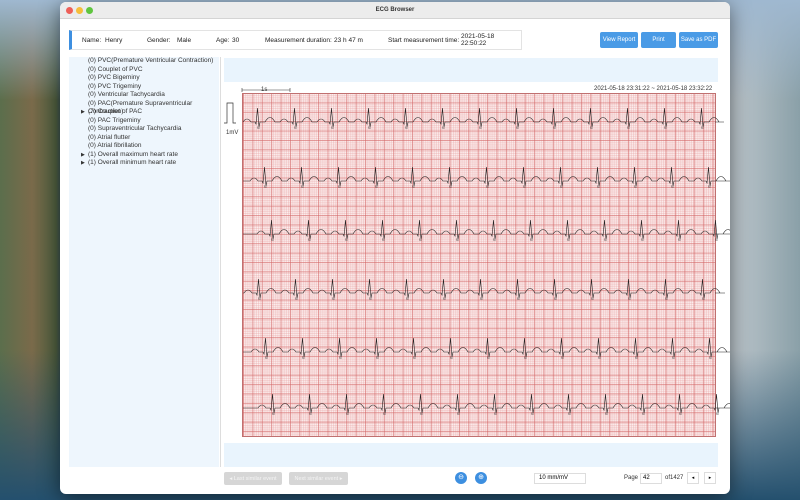 This screenshot has width=800, height=500. What do you see at coordinates (651, 478) in the screenshot?
I see `page-input: 42` at bounding box center [651, 478].